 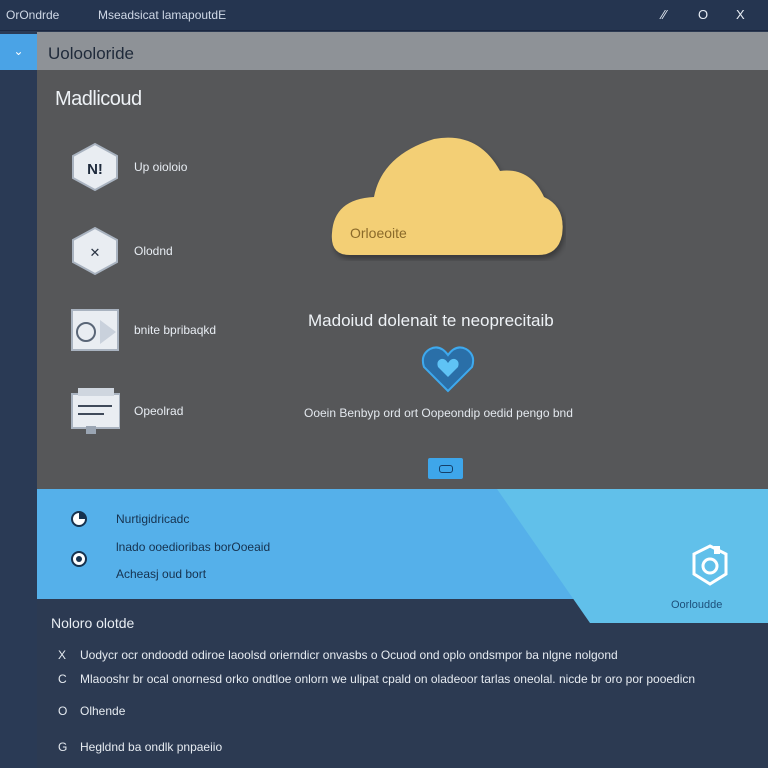 I want to click on pie-chart-icon, so click(x=79, y=519).